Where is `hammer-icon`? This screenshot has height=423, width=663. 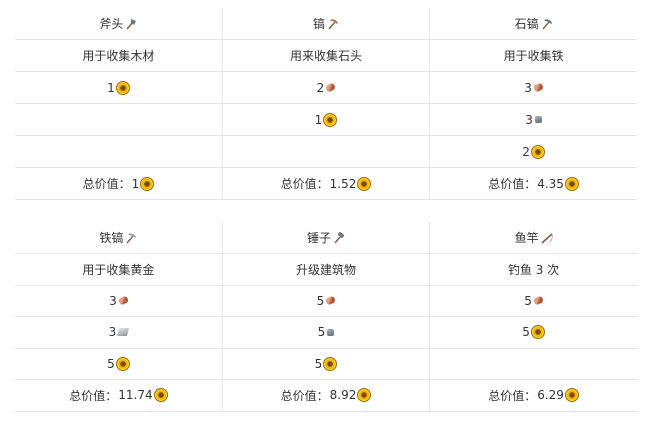 hammer-icon is located at coordinates (339, 237).